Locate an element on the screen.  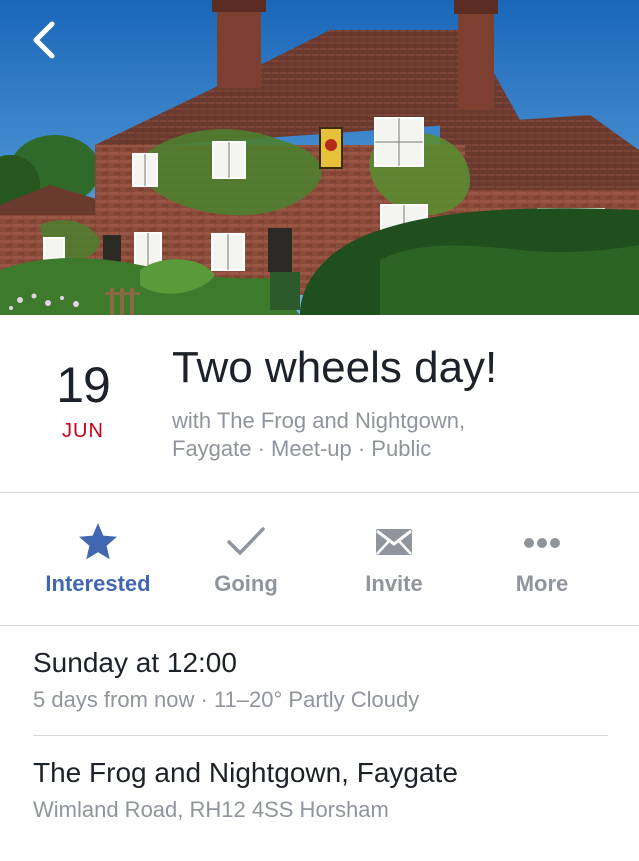
invite-label: Invite is located at coordinates (394, 583).